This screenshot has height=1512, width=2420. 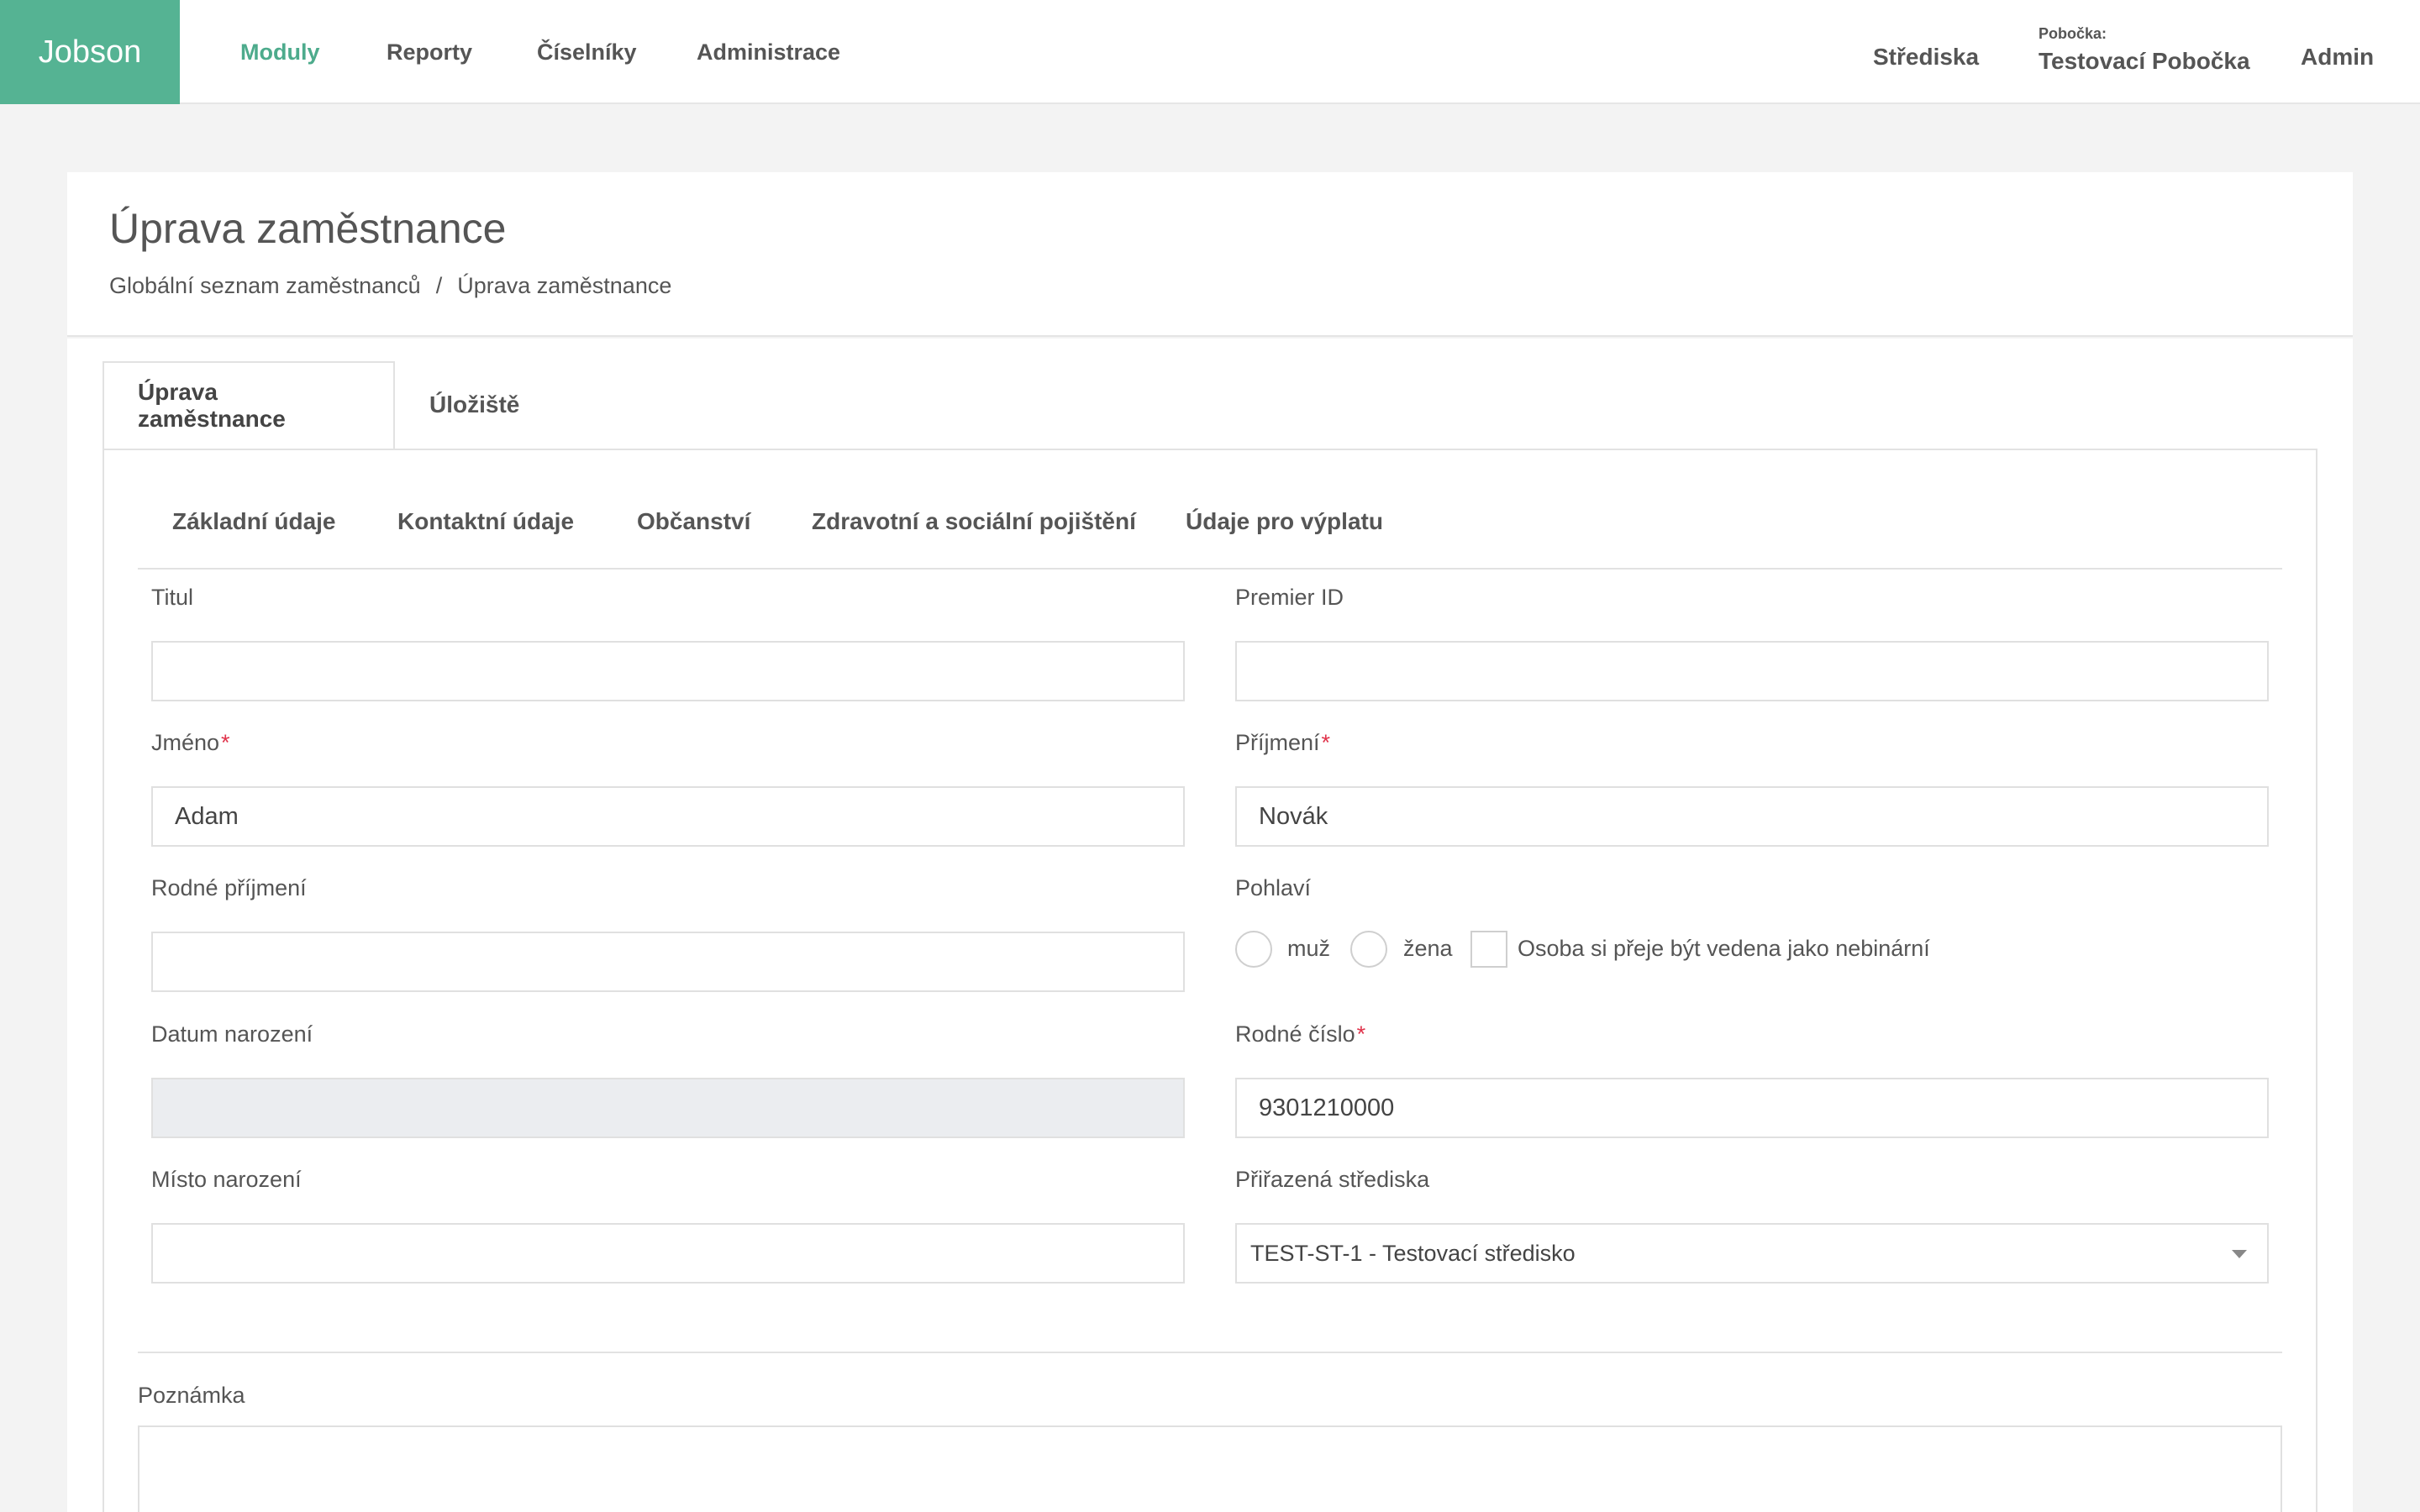 What do you see at coordinates (668, 1253) in the screenshot?
I see `birth-place-input` at bounding box center [668, 1253].